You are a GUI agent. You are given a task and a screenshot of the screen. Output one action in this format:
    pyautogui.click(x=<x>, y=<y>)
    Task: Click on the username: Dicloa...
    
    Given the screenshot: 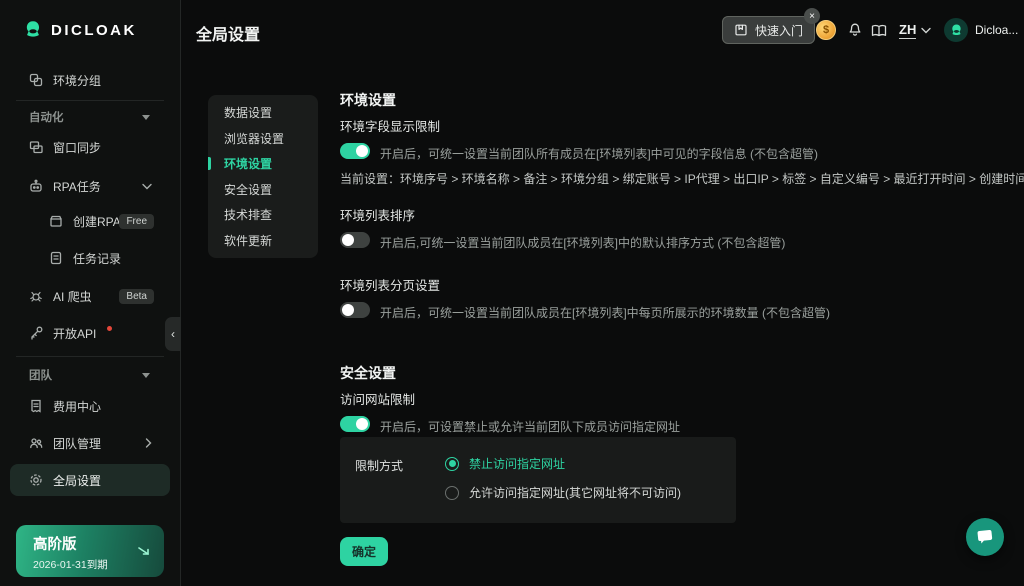 What is the action you would take?
    pyautogui.click(x=997, y=30)
    